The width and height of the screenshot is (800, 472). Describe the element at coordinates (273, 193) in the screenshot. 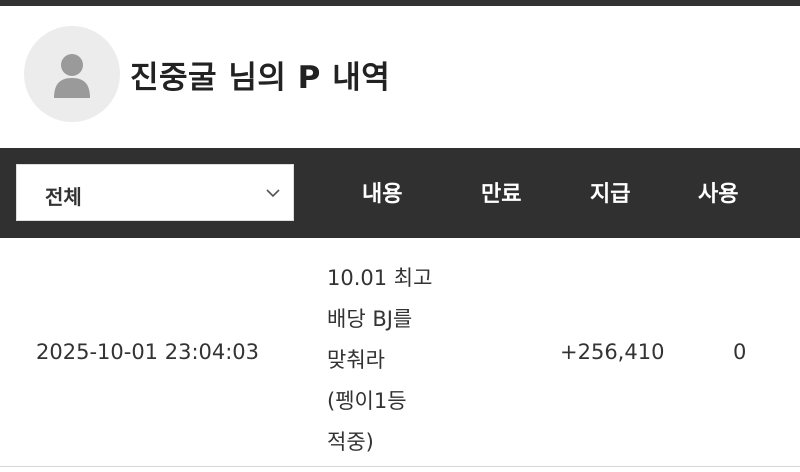

I see `chevron-down-icon` at that location.